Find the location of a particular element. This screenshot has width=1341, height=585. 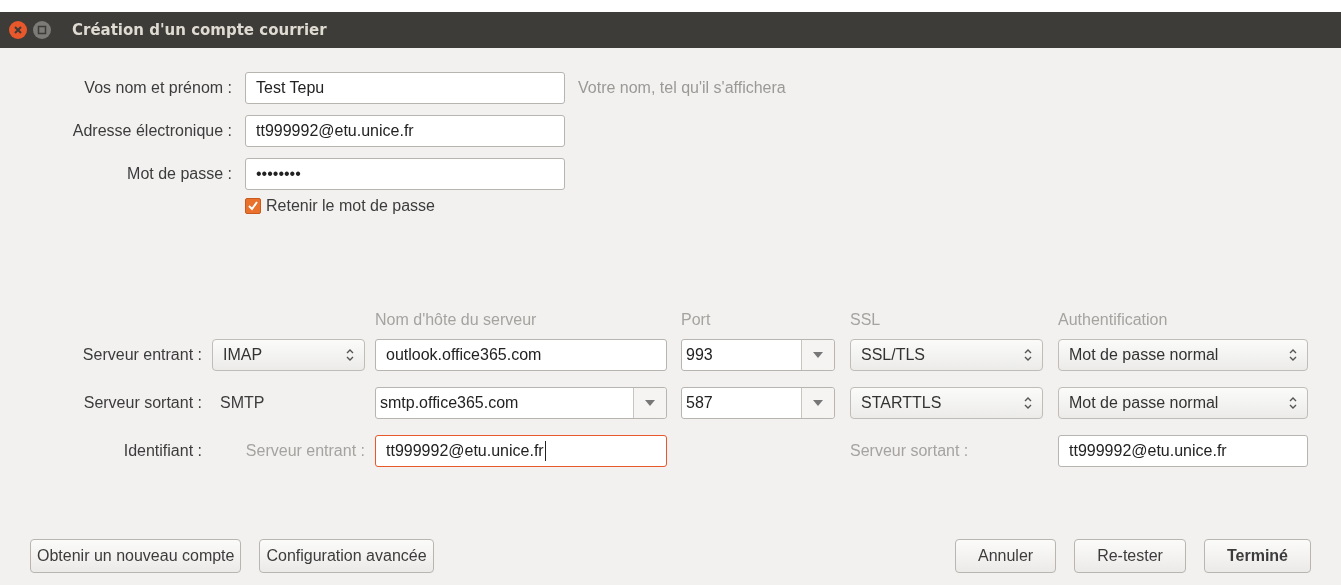

close-icon is located at coordinates (18, 30).